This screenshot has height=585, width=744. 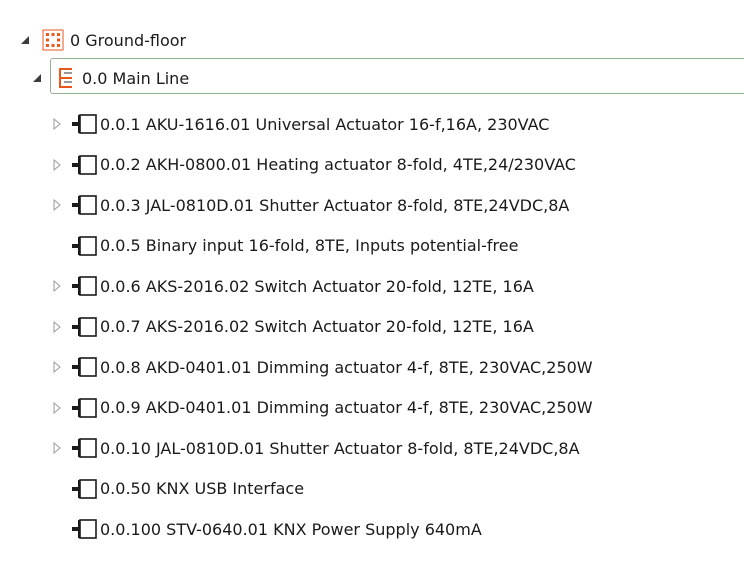 I want to click on floor-grid-icon, so click(x=53, y=40).